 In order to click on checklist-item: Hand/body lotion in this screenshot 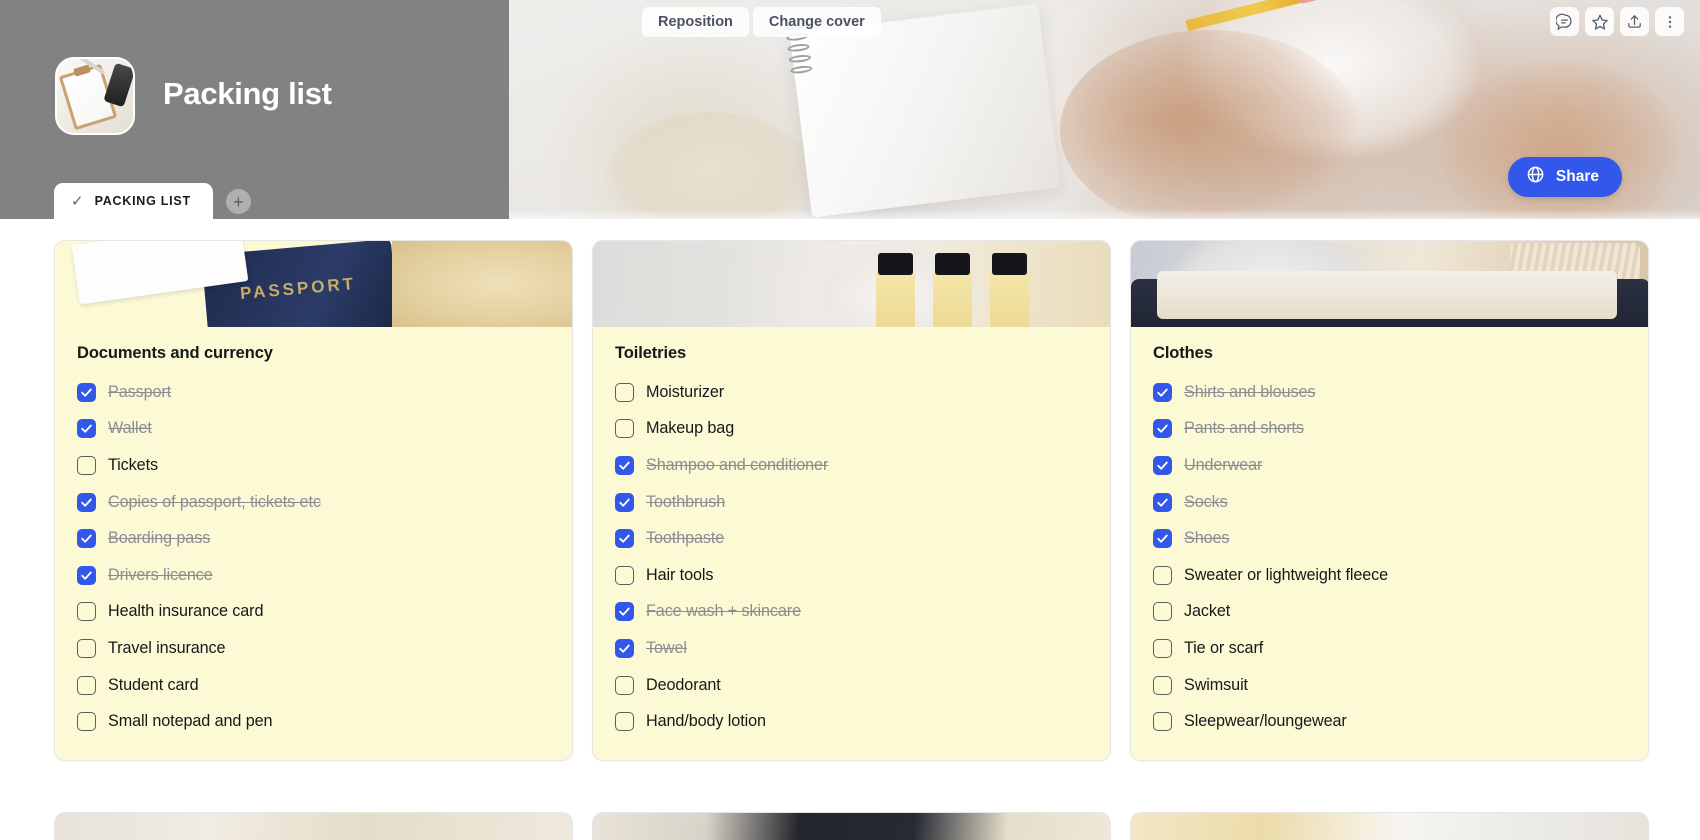, I will do `click(851, 721)`.